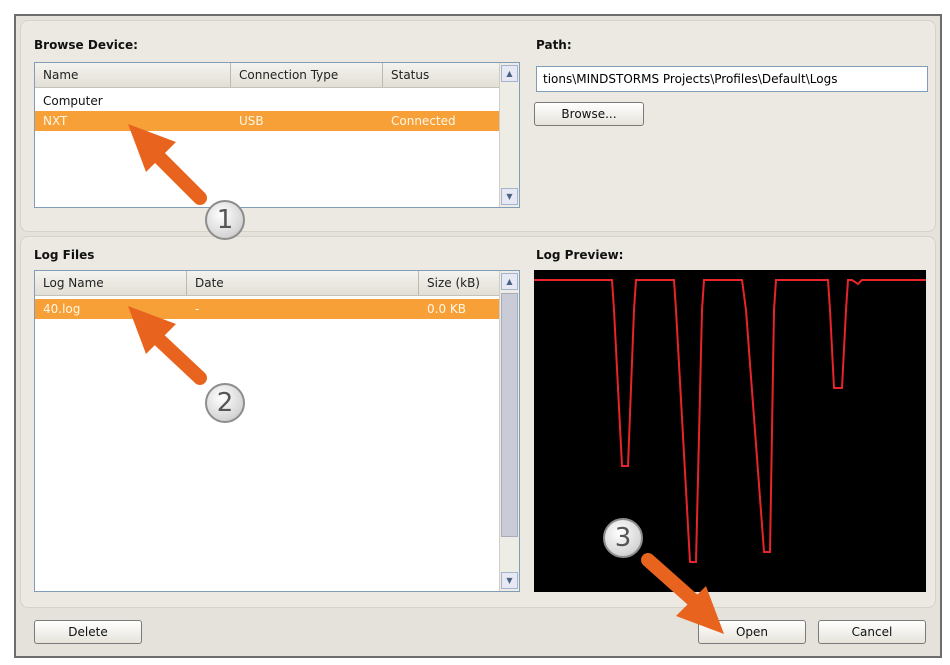 The image size is (950, 665). What do you see at coordinates (225, 403) in the screenshot?
I see `step-2-badge: 2` at bounding box center [225, 403].